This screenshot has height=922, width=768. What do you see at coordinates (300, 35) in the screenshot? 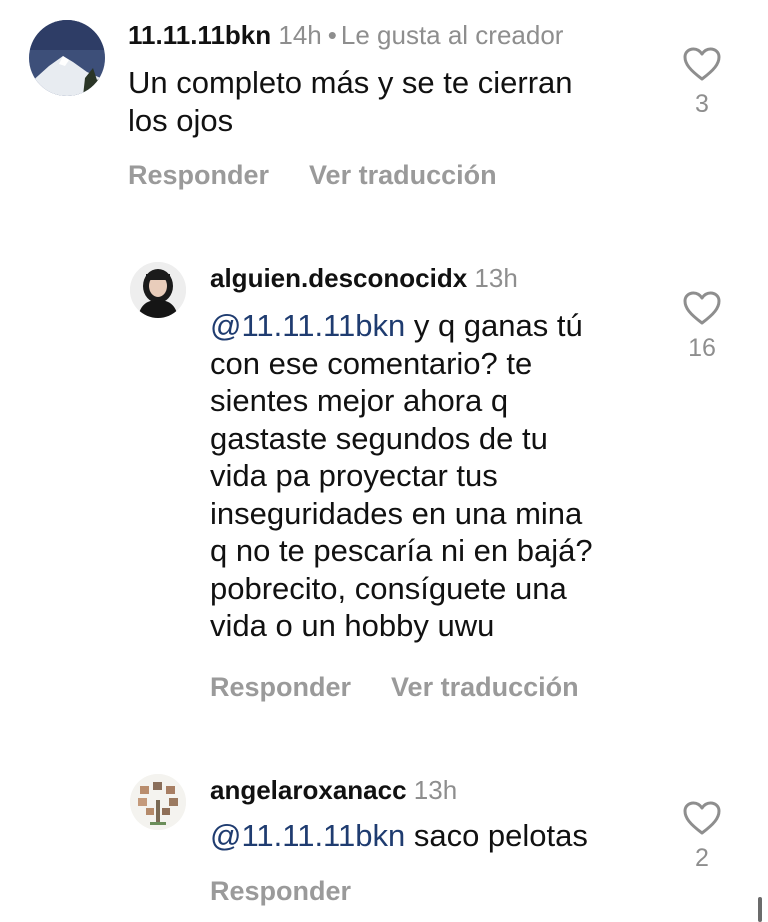
I see `comment-time: 14h` at bounding box center [300, 35].